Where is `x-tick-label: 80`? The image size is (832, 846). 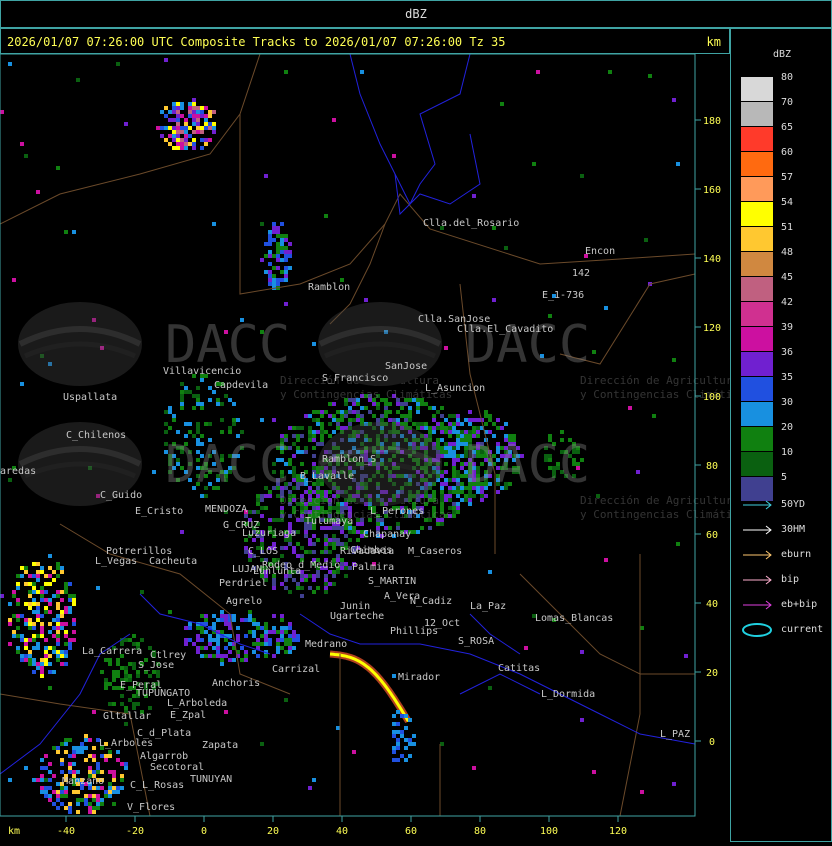
x-tick-label: 80 is located at coordinates (480, 831).